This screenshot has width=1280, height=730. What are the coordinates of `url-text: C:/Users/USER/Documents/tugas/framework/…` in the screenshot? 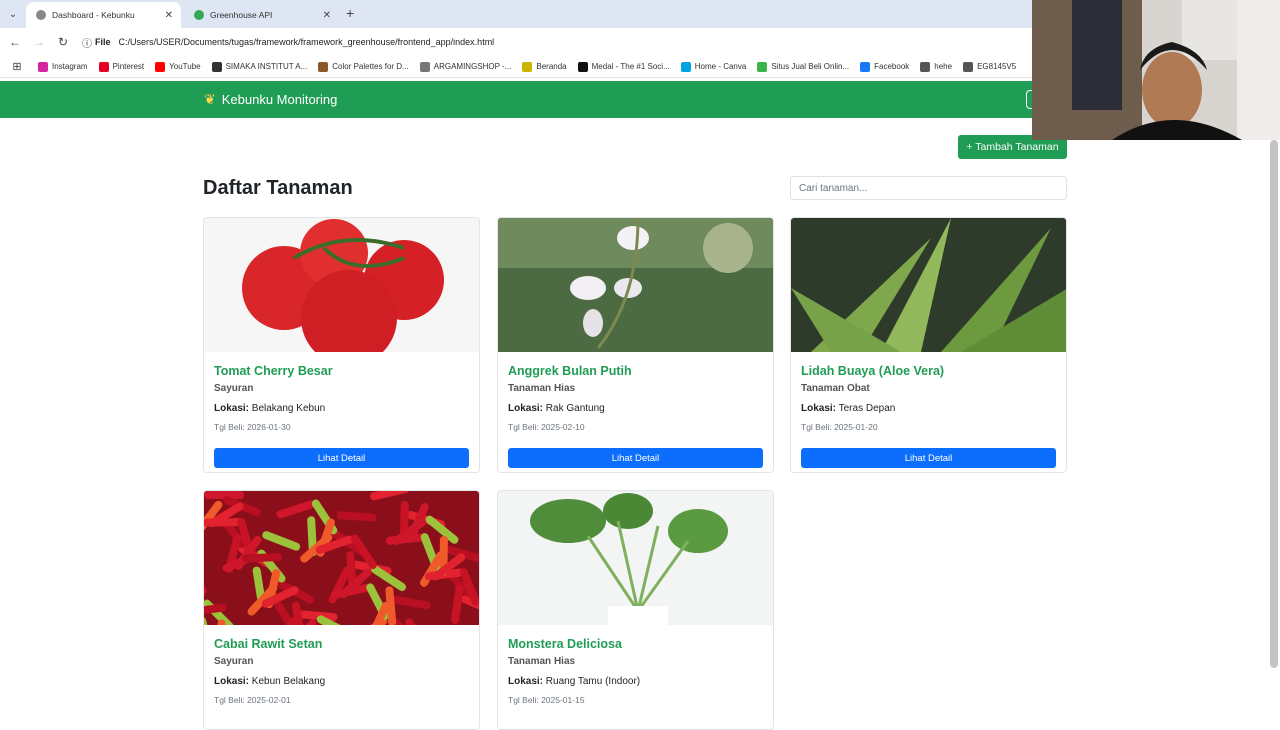 It's located at (306, 42).